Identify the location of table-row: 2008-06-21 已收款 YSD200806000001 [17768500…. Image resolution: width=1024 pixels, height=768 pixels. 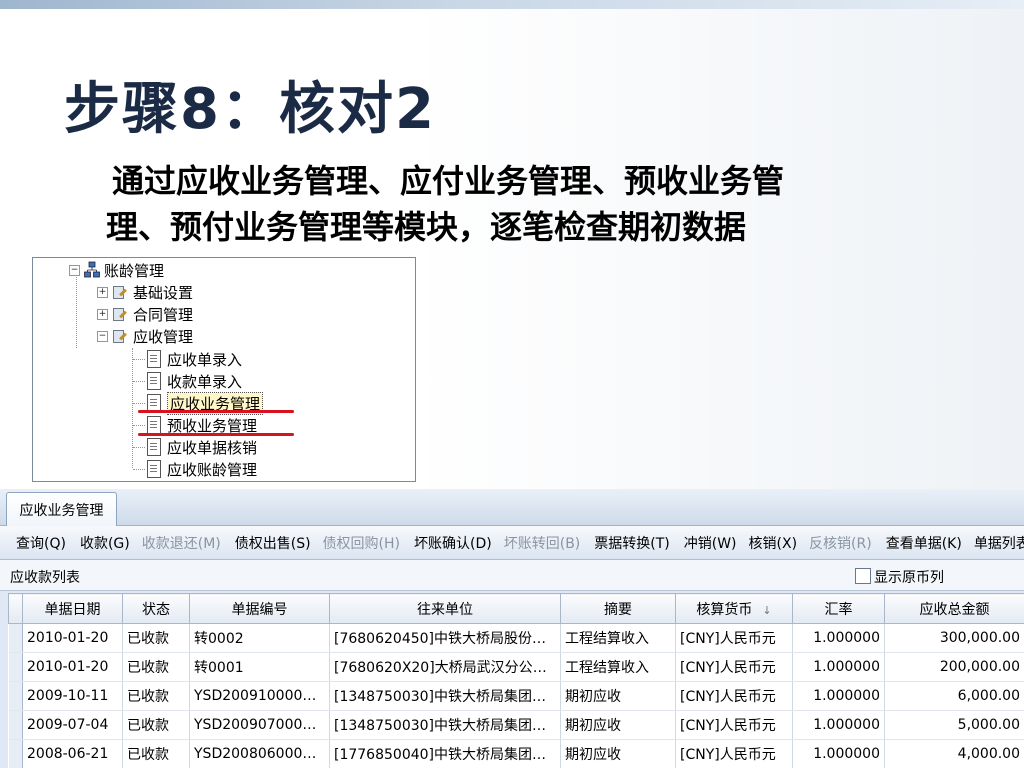
(516, 753).